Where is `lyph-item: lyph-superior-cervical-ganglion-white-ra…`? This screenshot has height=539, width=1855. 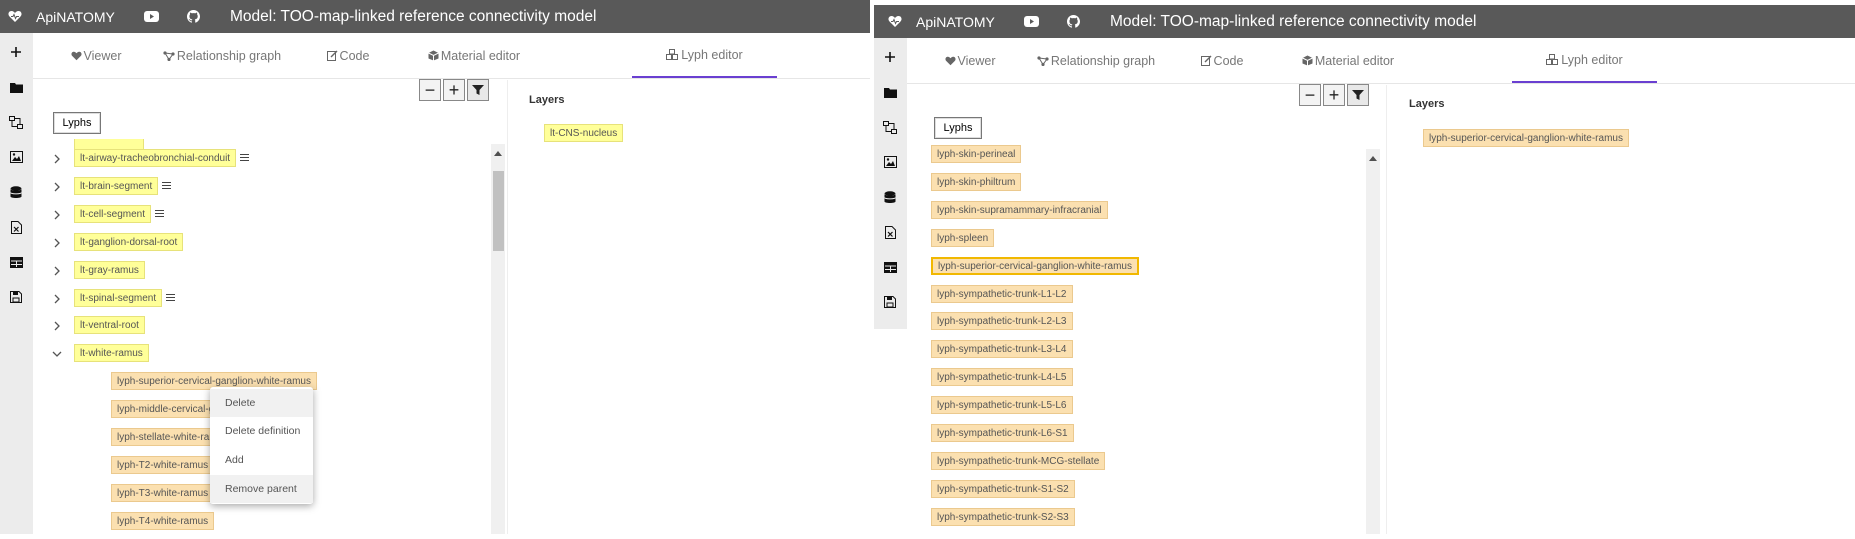 lyph-item: lyph-superior-cervical-ganglion-white-ra… is located at coordinates (1035, 265).